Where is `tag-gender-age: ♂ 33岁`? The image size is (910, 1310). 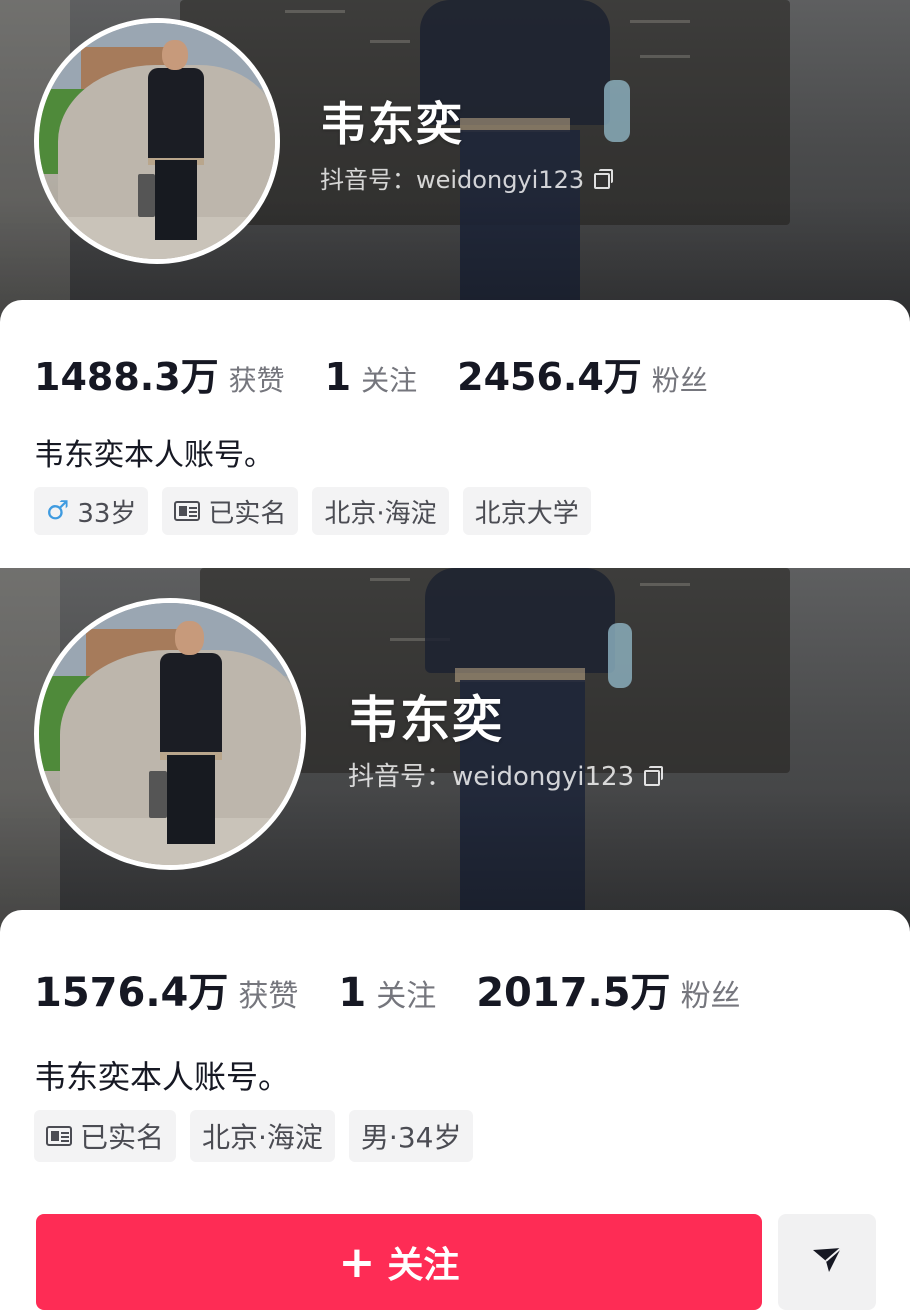 tag-gender-age: ♂ 33岁 is located at coordinates (91, 511).